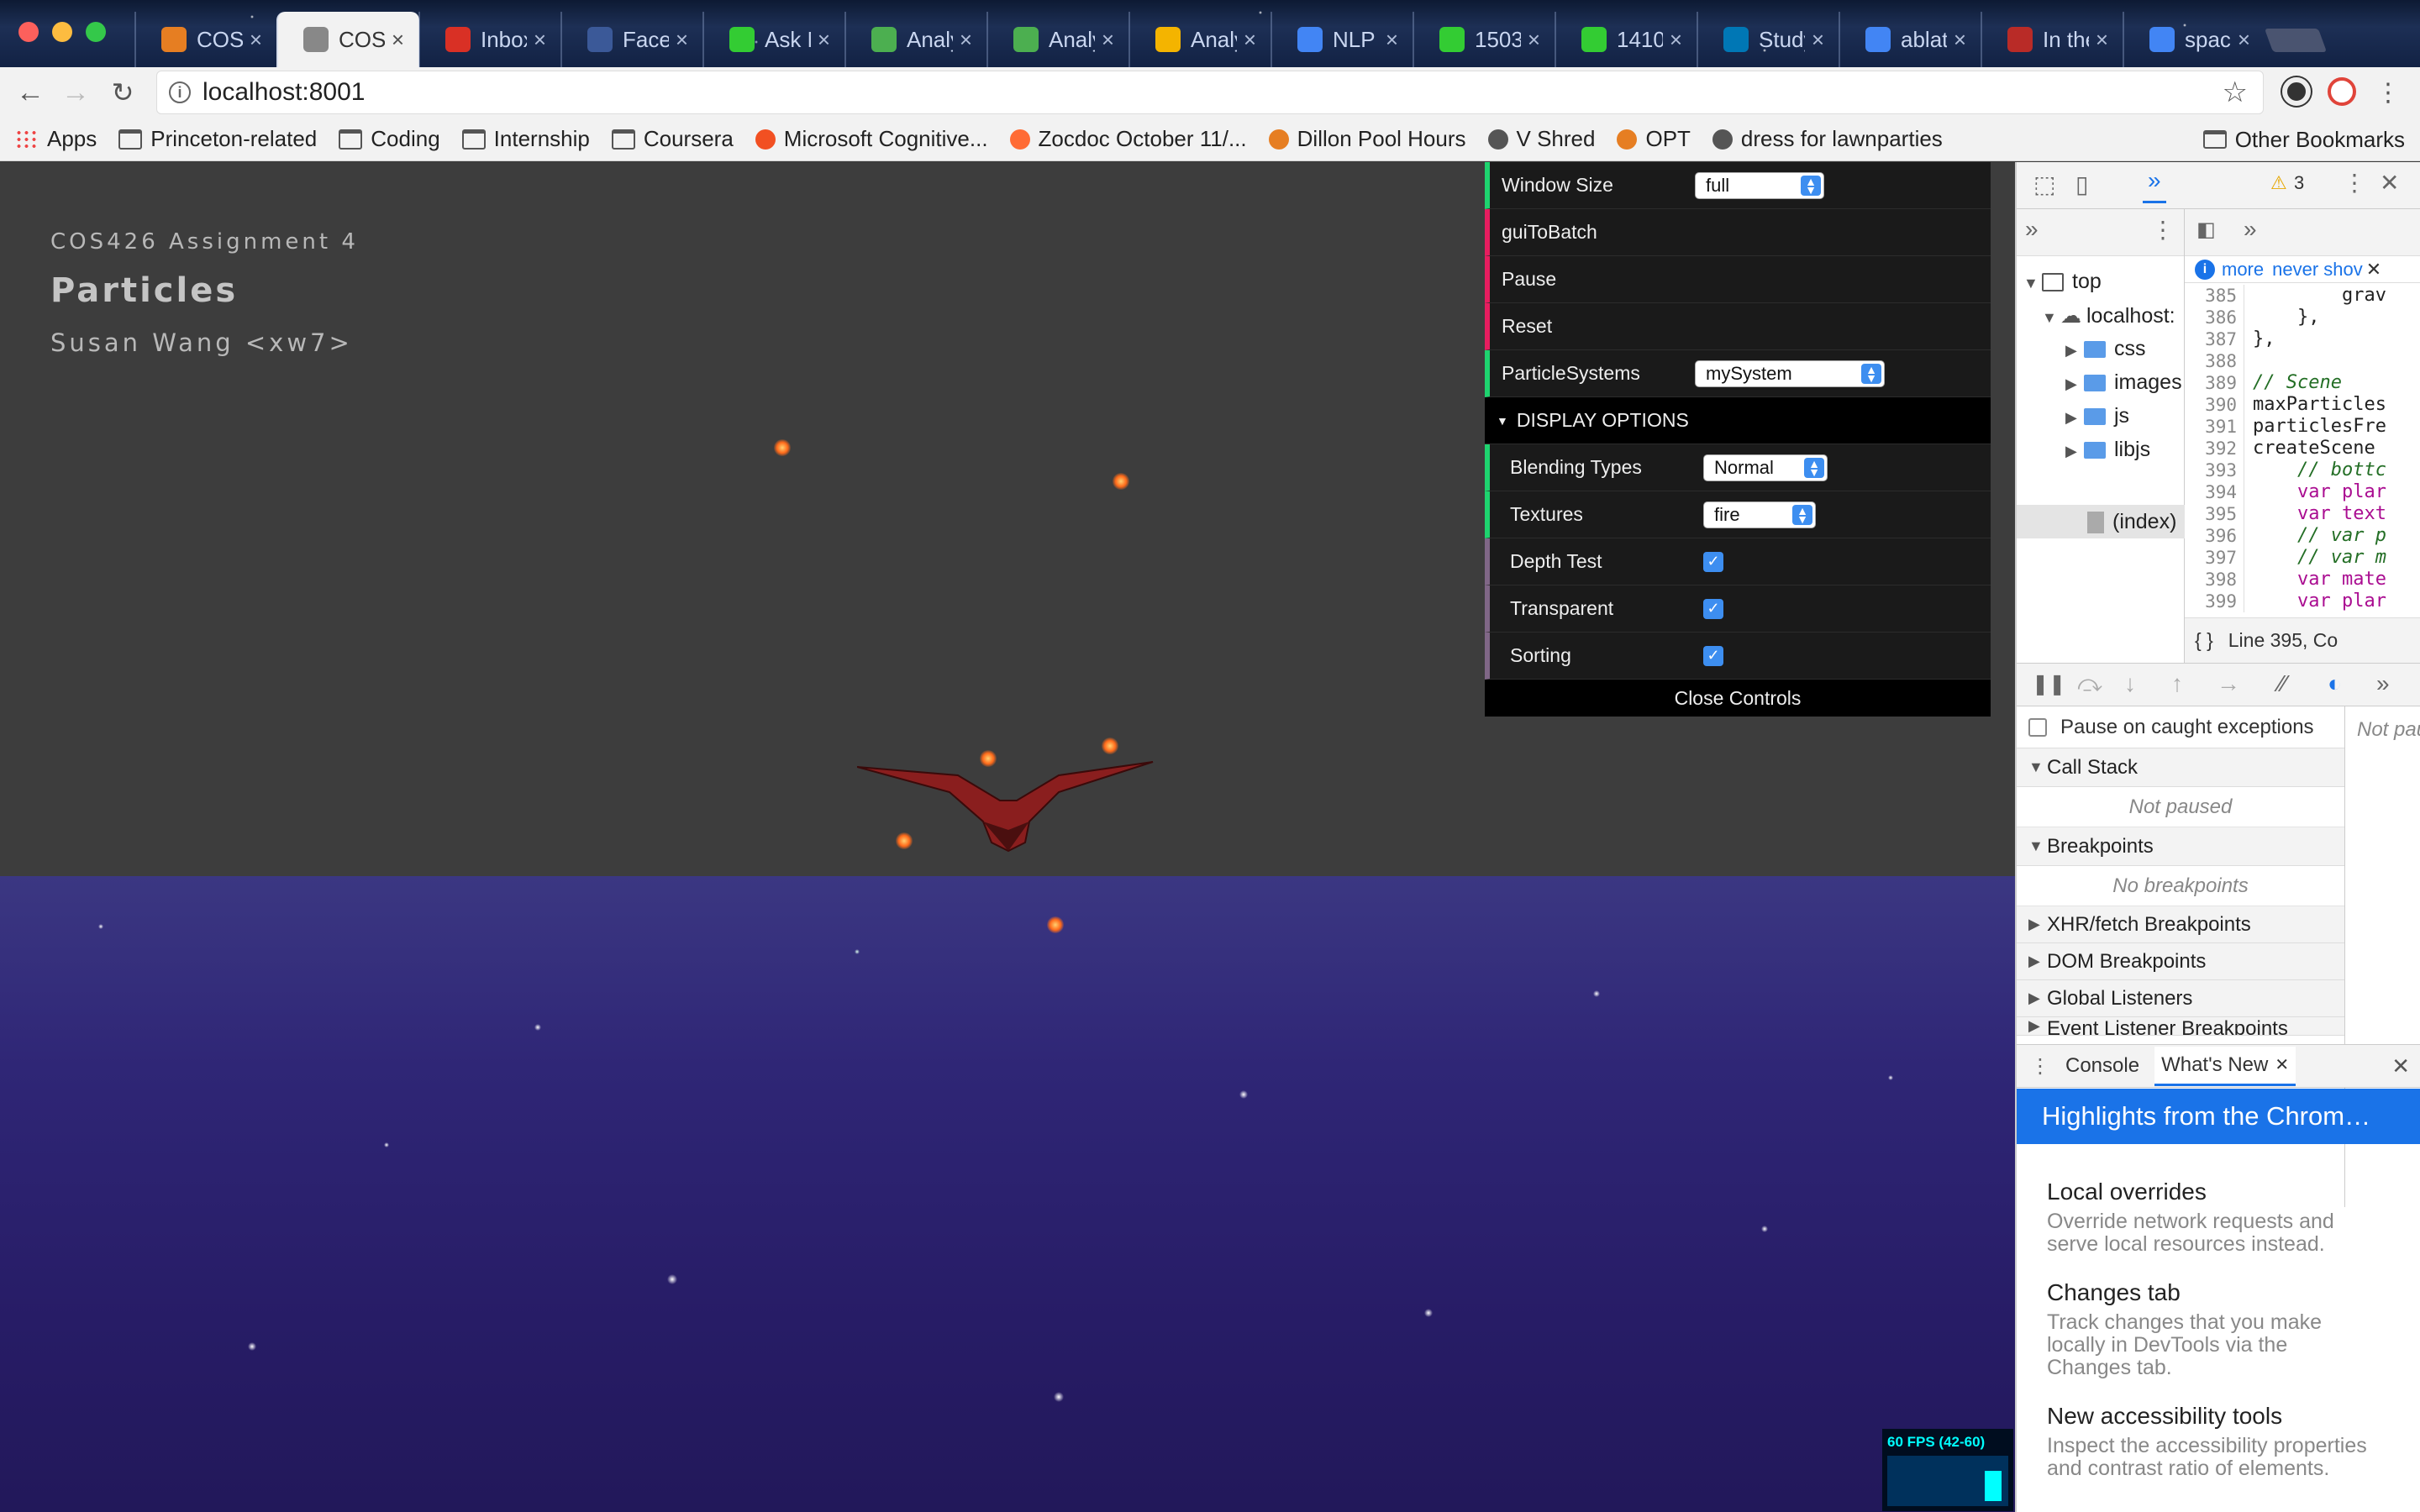 Image resolution: width=2420 pixels, height=1512 pixels. I want to click on particle-systems-select: mySystem ▲ ▼, so click(1790, 373).